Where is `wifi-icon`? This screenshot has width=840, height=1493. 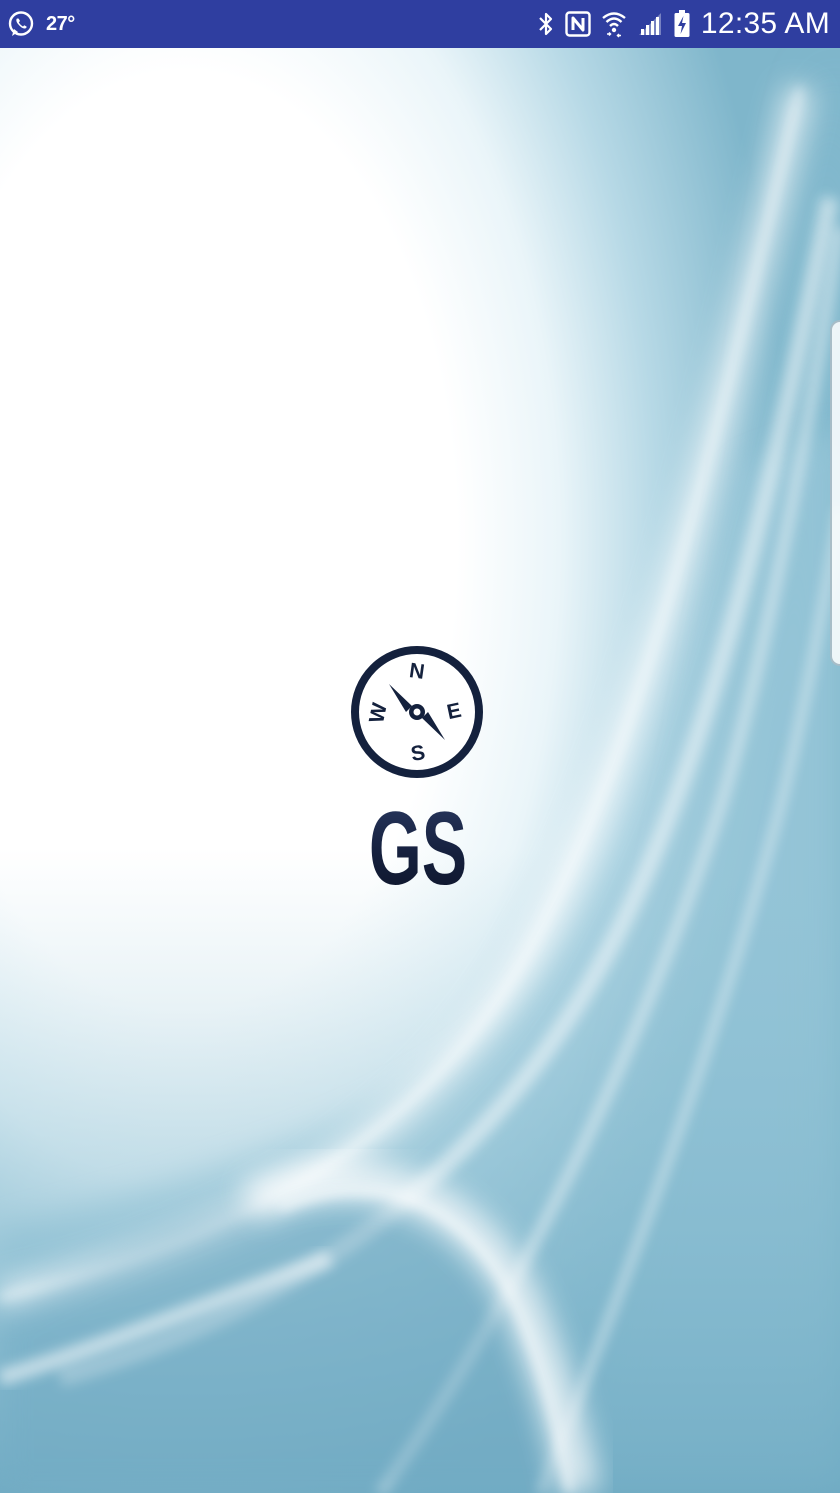 wifi-icon is located at coordinates (614, 24).